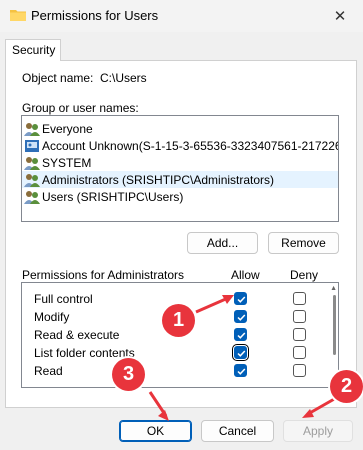 Image resolution: width=363 pixels, height=450 pixels. What do you see at coordinates (67, 128) in the screenshot?
I see `list-item-label: Everyone` at bounding box center [67, 128].